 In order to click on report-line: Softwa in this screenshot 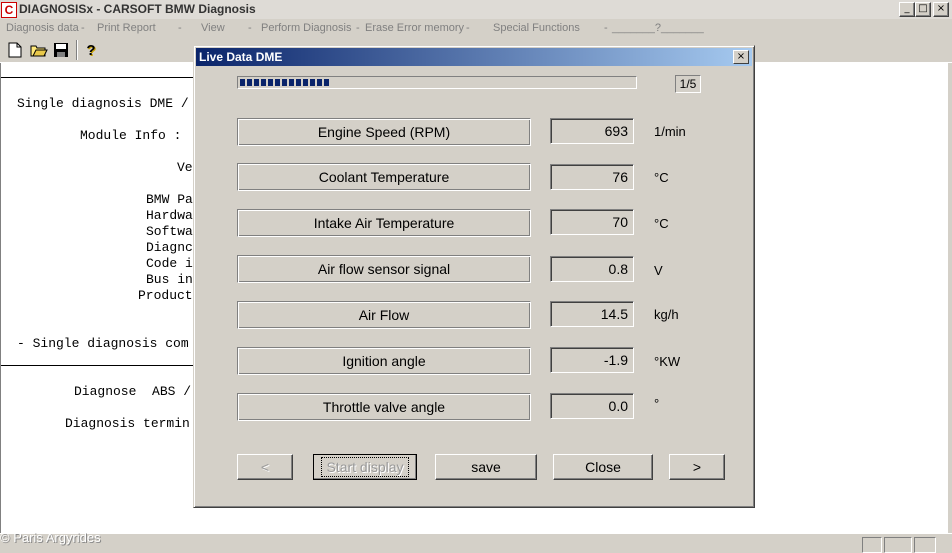, I will do `click(169, 231)`.